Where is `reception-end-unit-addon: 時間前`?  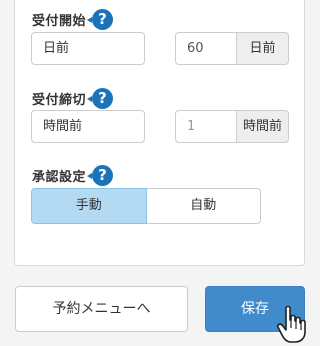
reception-end-unit-addon: 時間前 is located at coordinates (262, 126).